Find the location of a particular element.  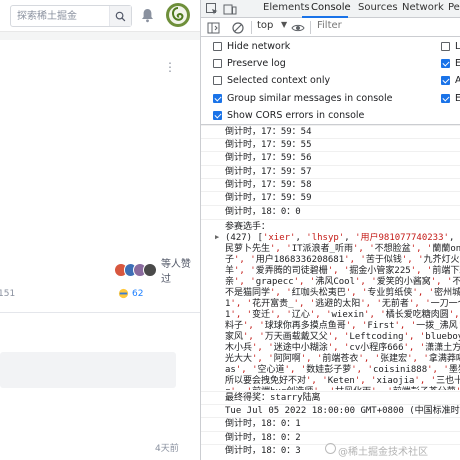

context-selector: top is located at coordinates (265, 25).